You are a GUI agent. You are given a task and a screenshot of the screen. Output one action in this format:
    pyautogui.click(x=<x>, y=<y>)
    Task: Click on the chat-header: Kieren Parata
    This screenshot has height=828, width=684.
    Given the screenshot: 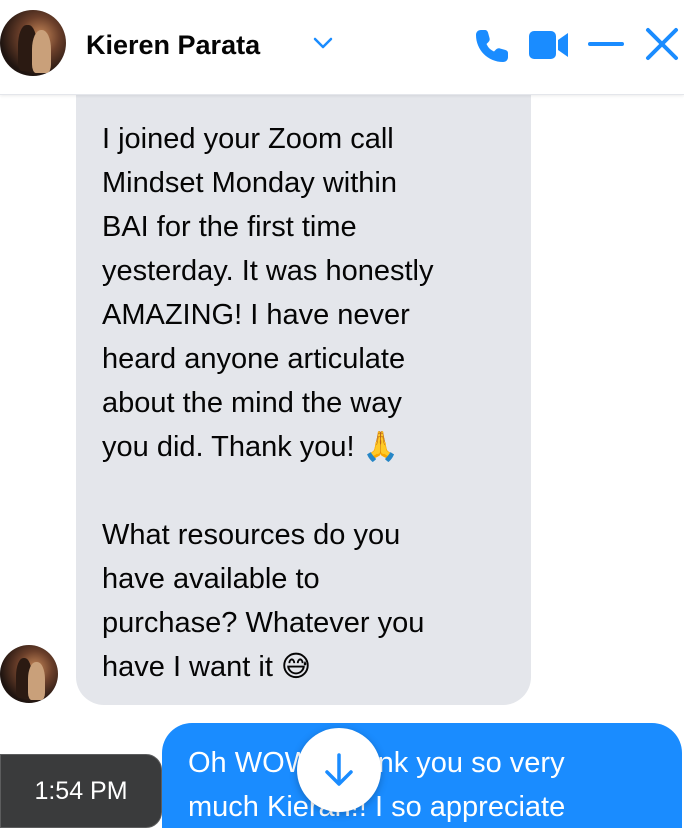 What is the action you would take?
    pyautogui.click(x=342, y=47)
    